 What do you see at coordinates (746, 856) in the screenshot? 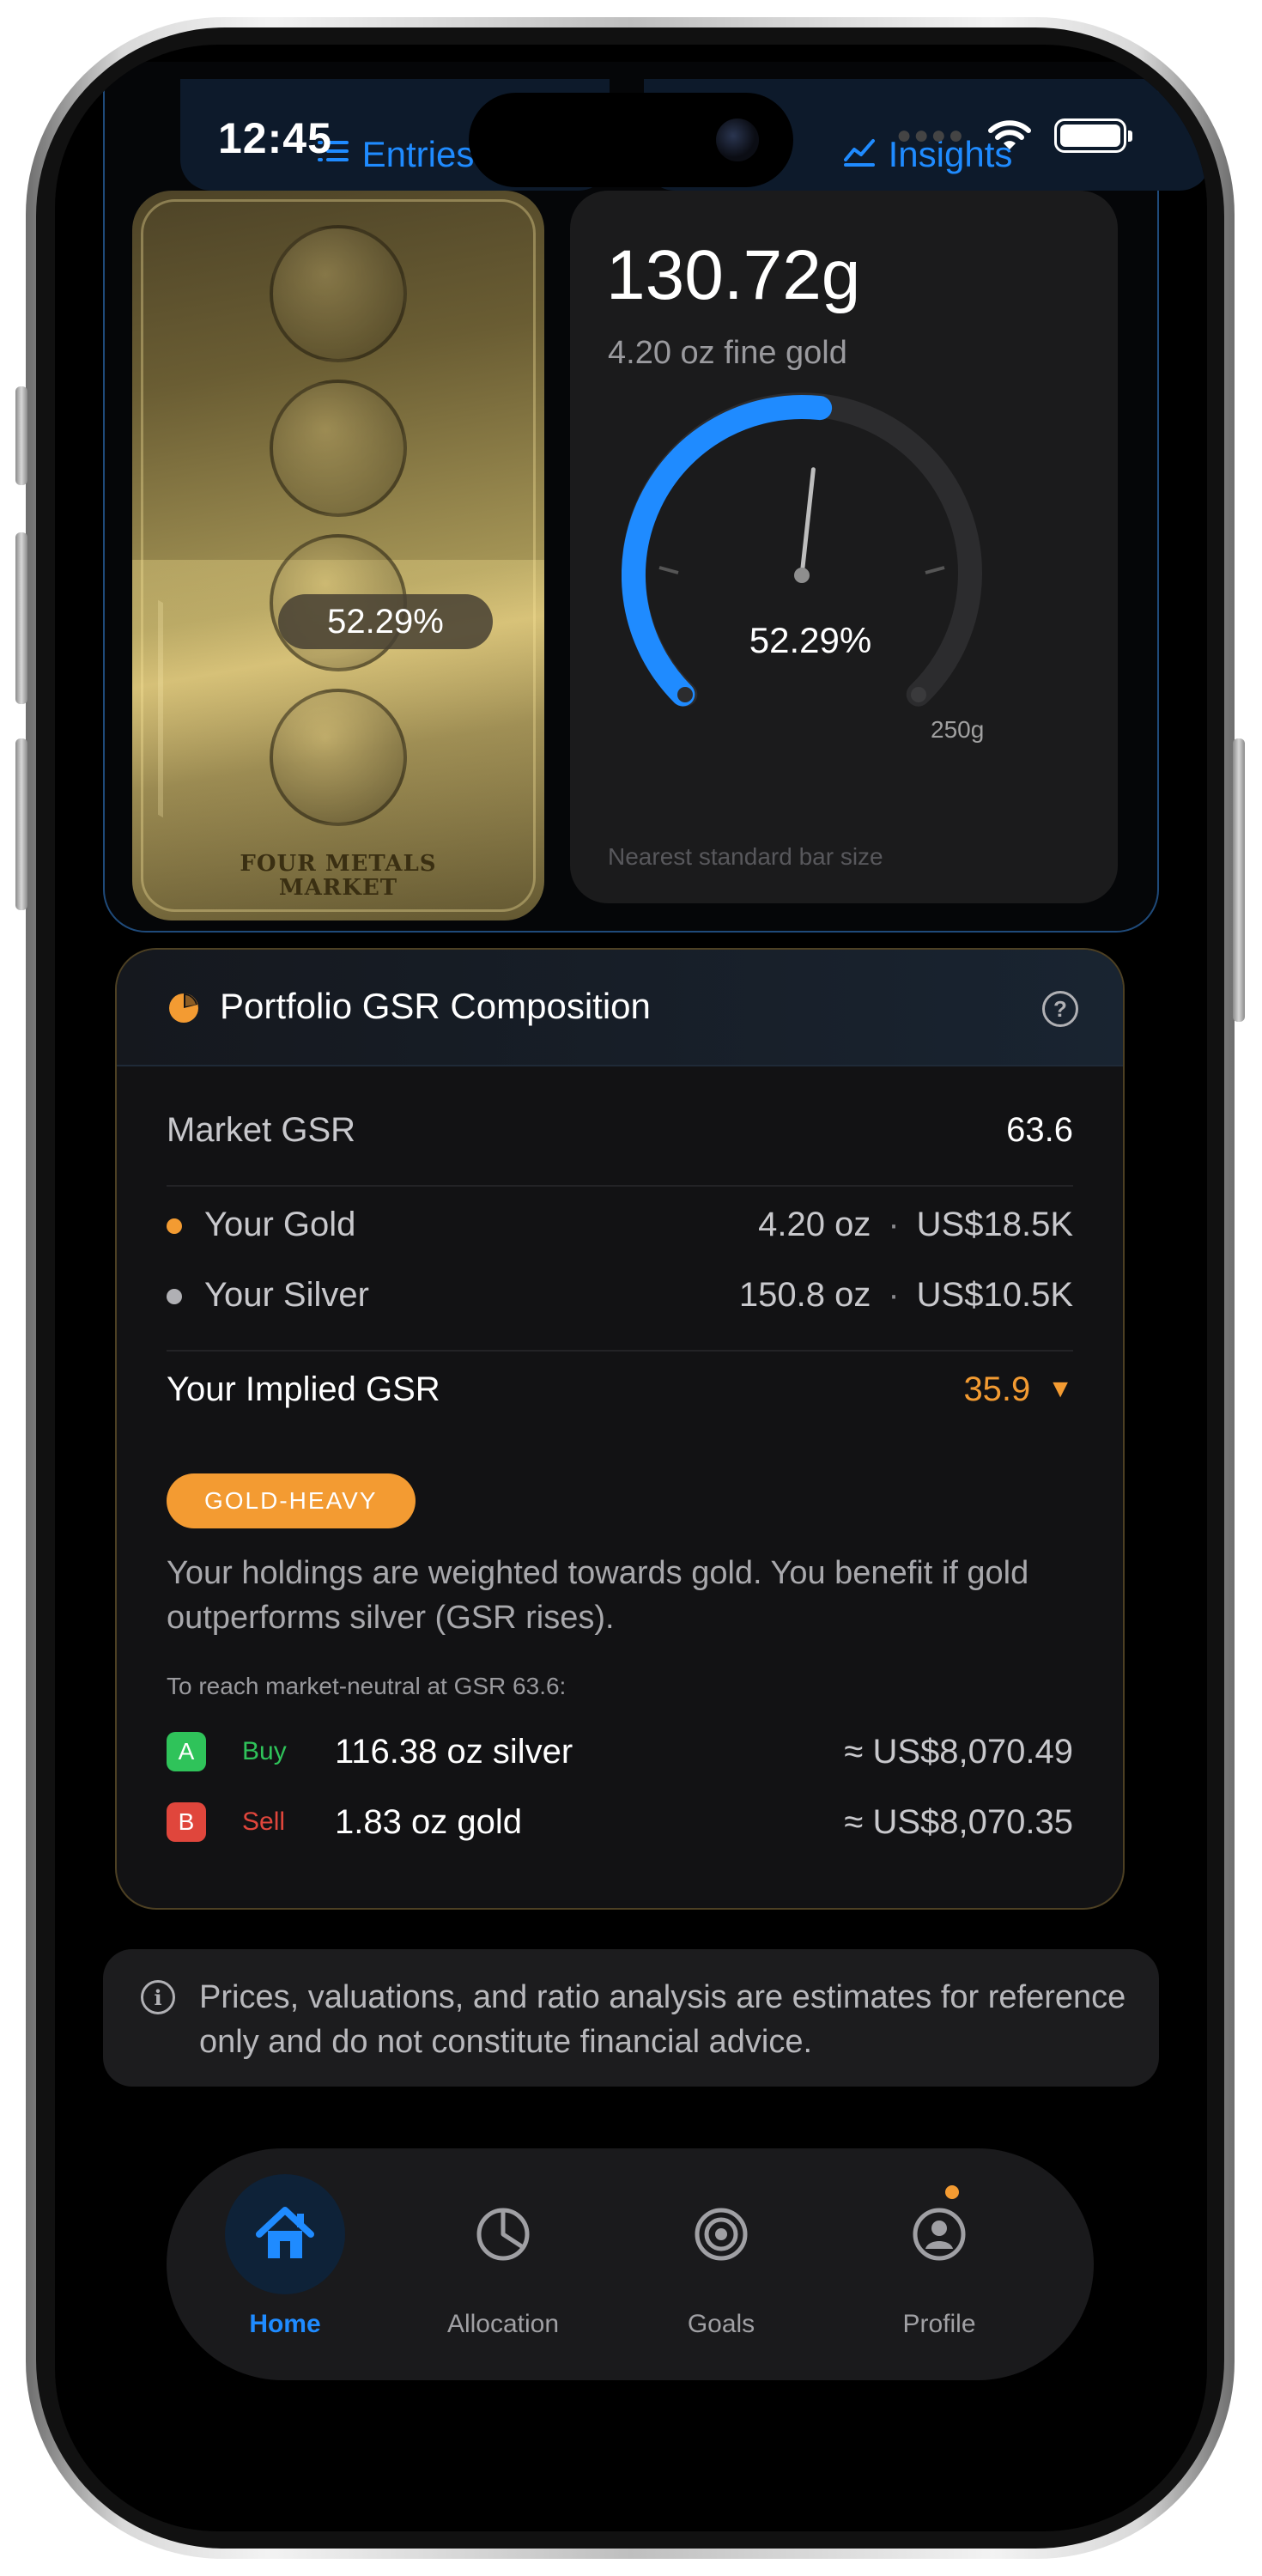
I see `gauge-note: Nearest standard bar size` at bounding box center [746, 856].